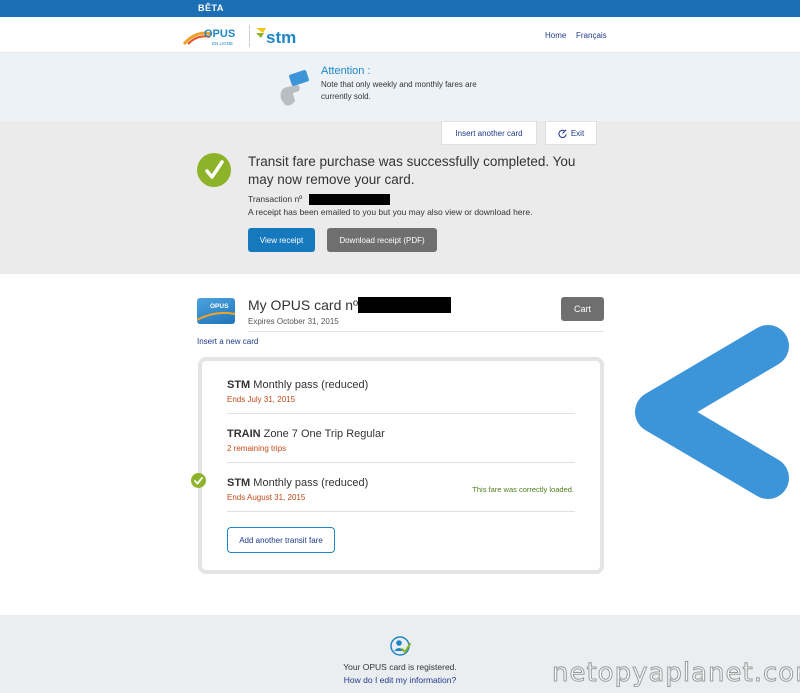  I want to click on attention-title: Attention :, so click(346, 71).